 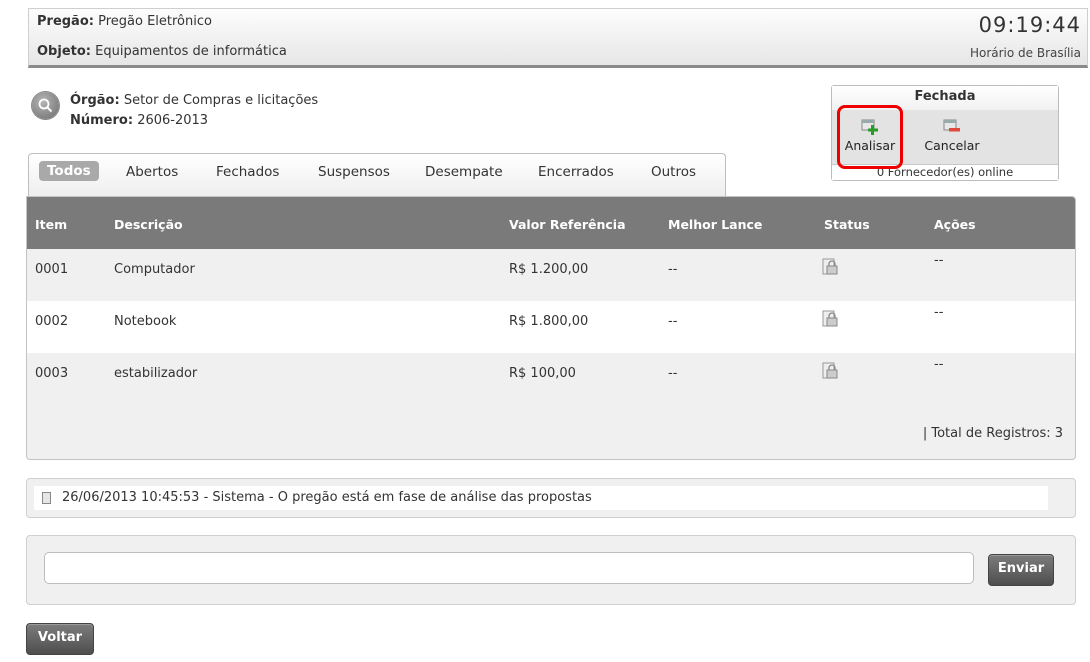 What do you see at coordinates (221, 100) in the screenshot?
I see `orgao-value: Setor de Compras e licitações` at bounding box center [221, 100].